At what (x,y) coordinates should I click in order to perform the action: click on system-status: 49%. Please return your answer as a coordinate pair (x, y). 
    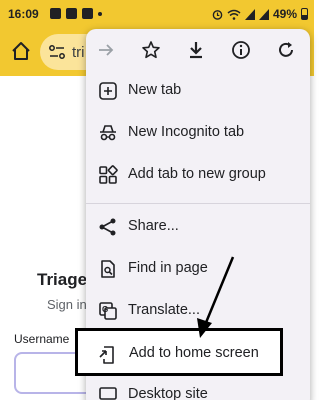
    Looking at the image, I should click on (260, 14).